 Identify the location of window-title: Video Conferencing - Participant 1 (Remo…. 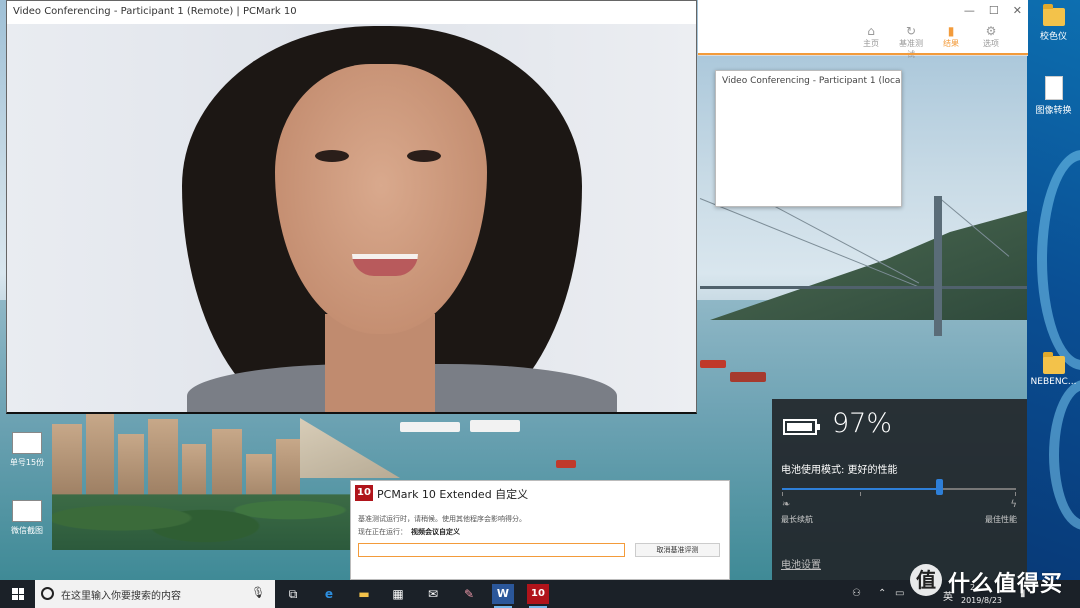
(351, 12).